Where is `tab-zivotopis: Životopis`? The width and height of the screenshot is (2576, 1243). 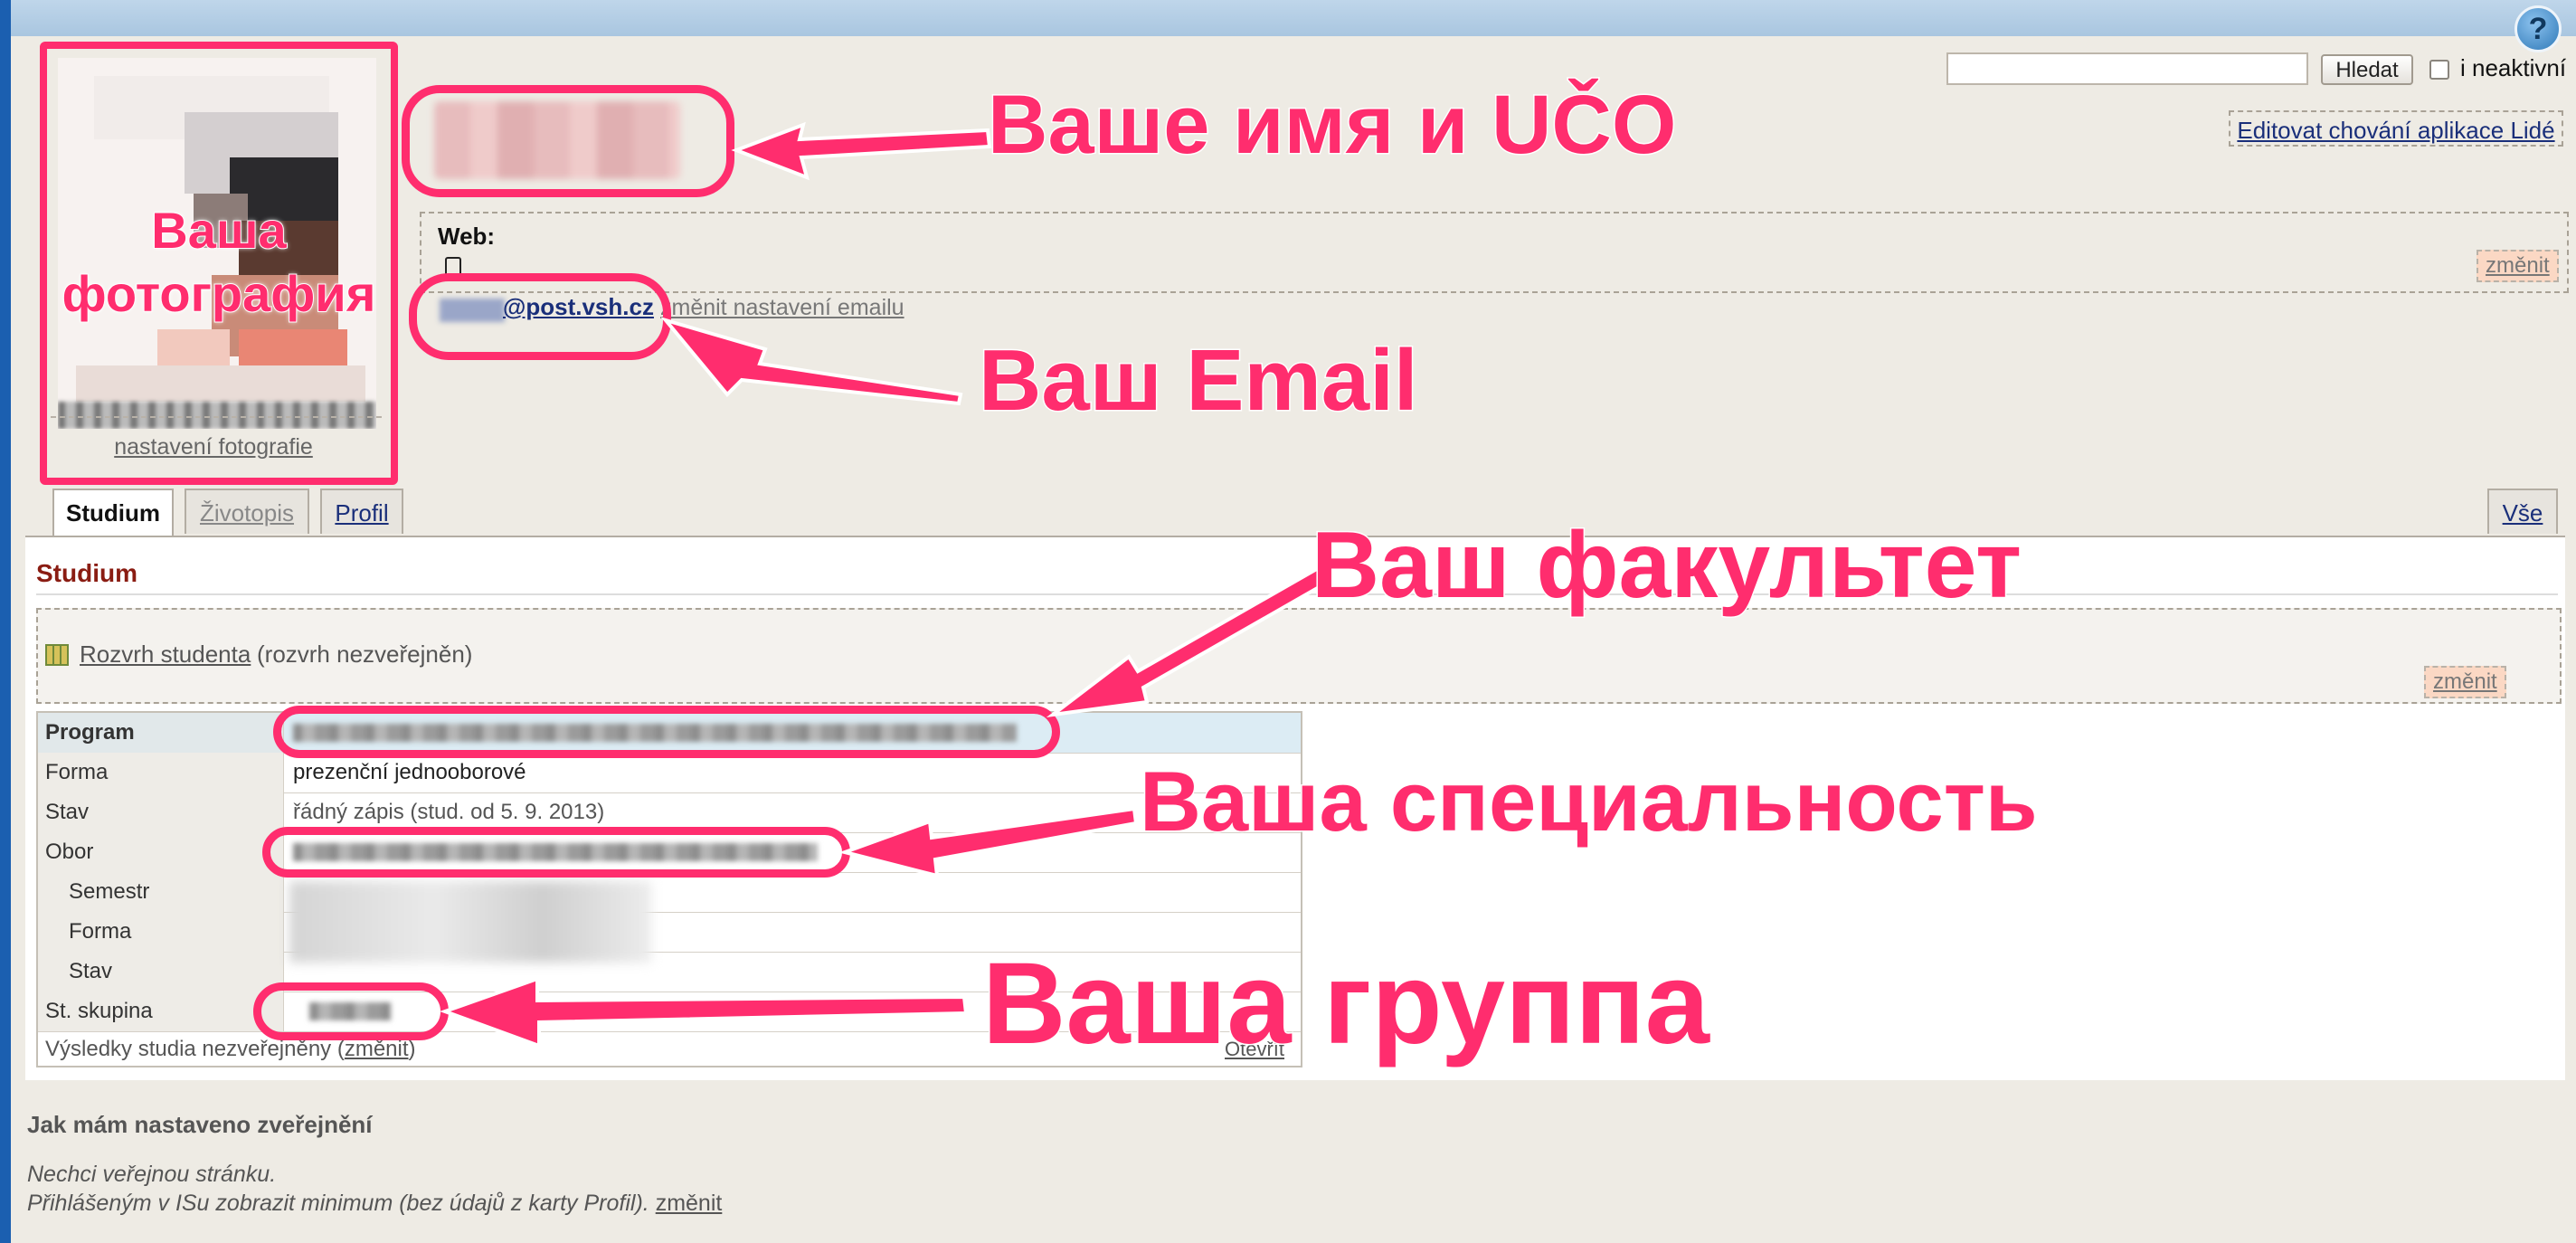 tab-zivotopis: Životopis is located at coordinates (247, 511).